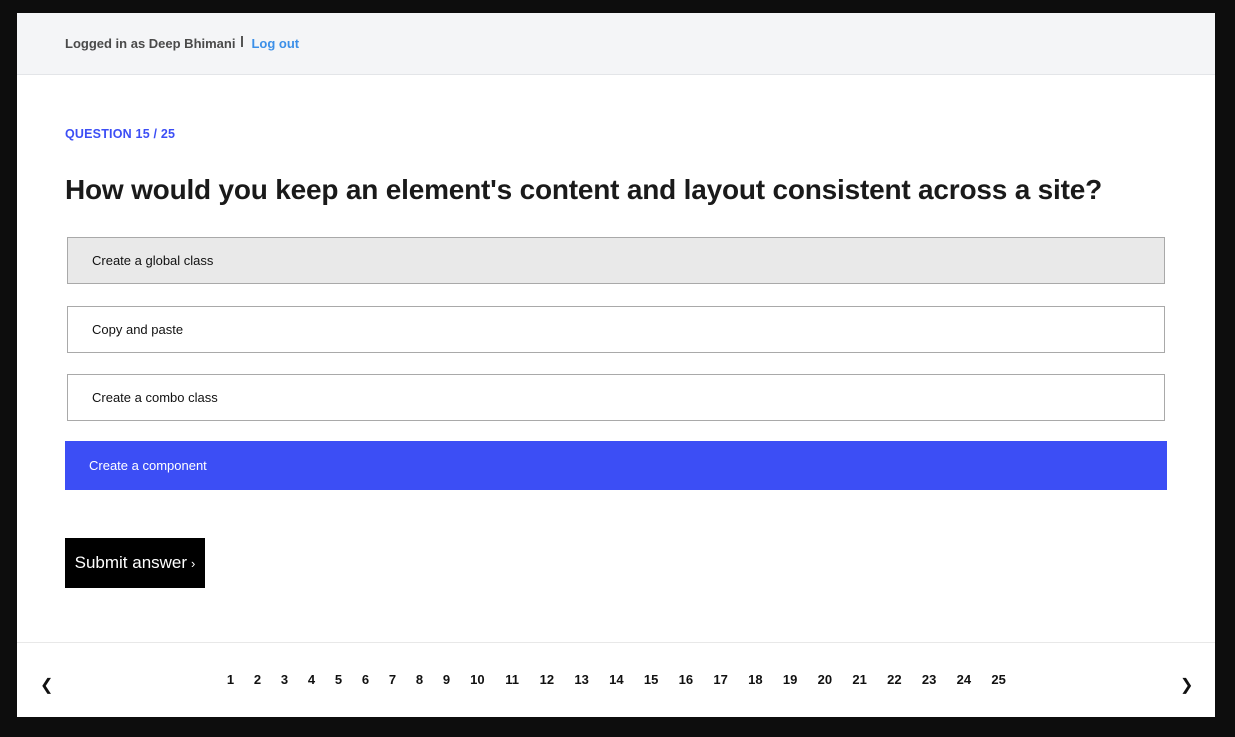 This screenshot has width=1235, height=737. Describe the element at coordinates (477, 679) in the screenshot. I see `page-link-10: 10` at that location.